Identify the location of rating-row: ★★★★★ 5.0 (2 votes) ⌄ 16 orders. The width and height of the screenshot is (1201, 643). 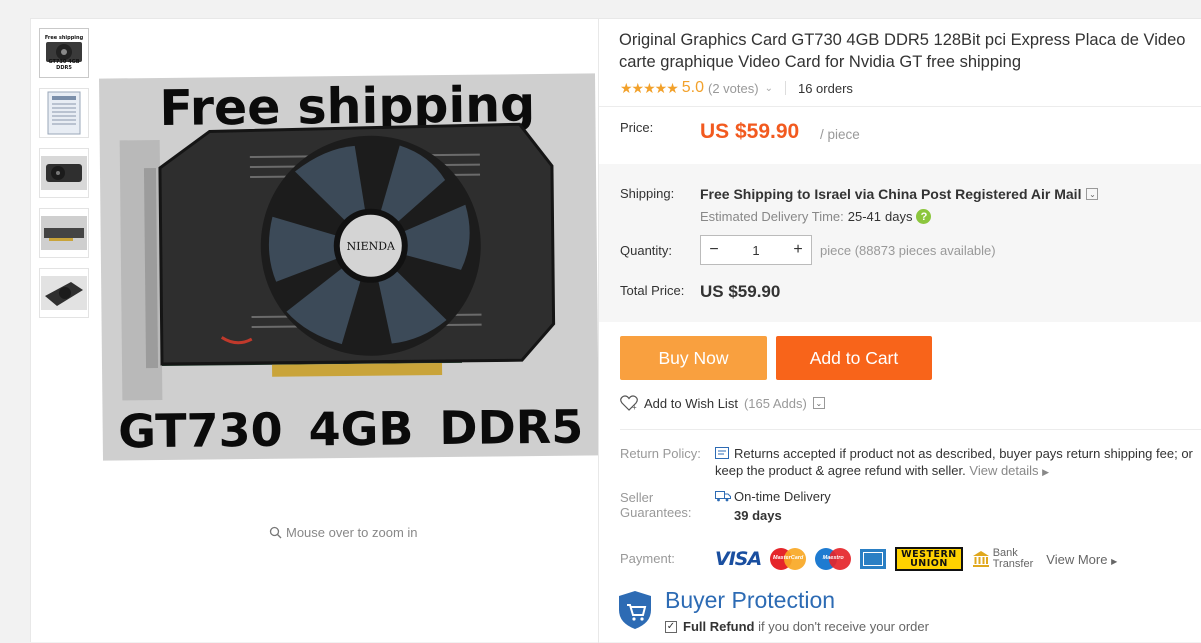
(736, 88).